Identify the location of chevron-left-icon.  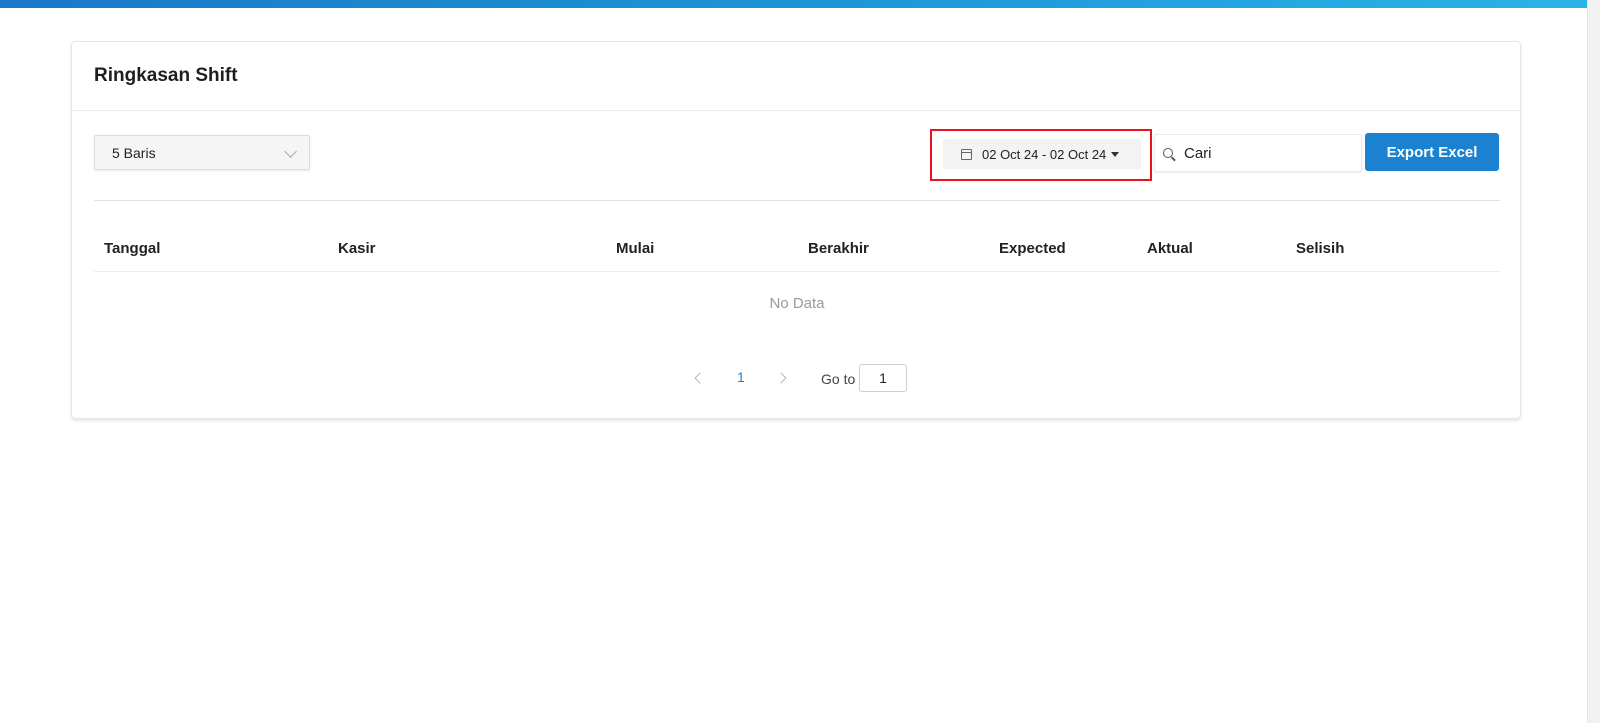
(700, 378).